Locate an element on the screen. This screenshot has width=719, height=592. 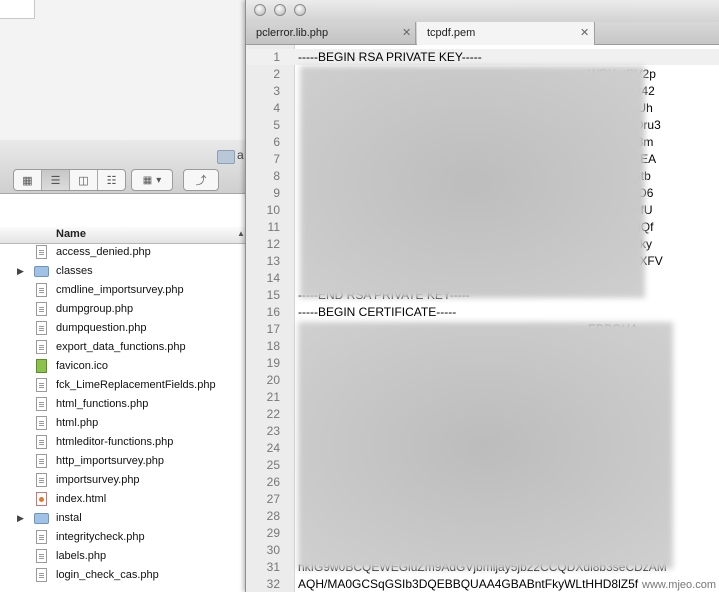
line-number: 23 is located at coordinates (273, 431).